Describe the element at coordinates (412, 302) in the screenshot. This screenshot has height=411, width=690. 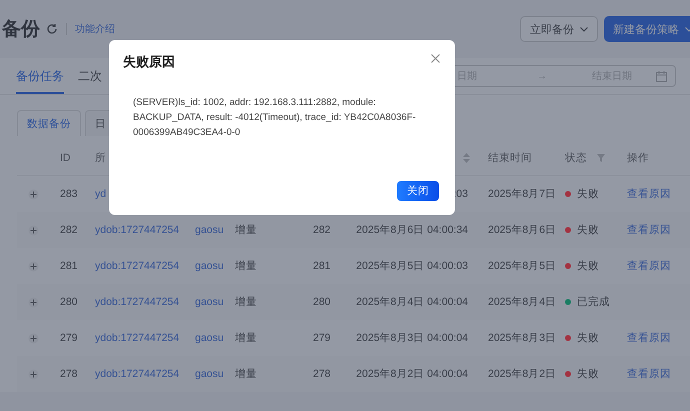
I see `table-cell: 2025年8月4日 04:00:04` at that location.